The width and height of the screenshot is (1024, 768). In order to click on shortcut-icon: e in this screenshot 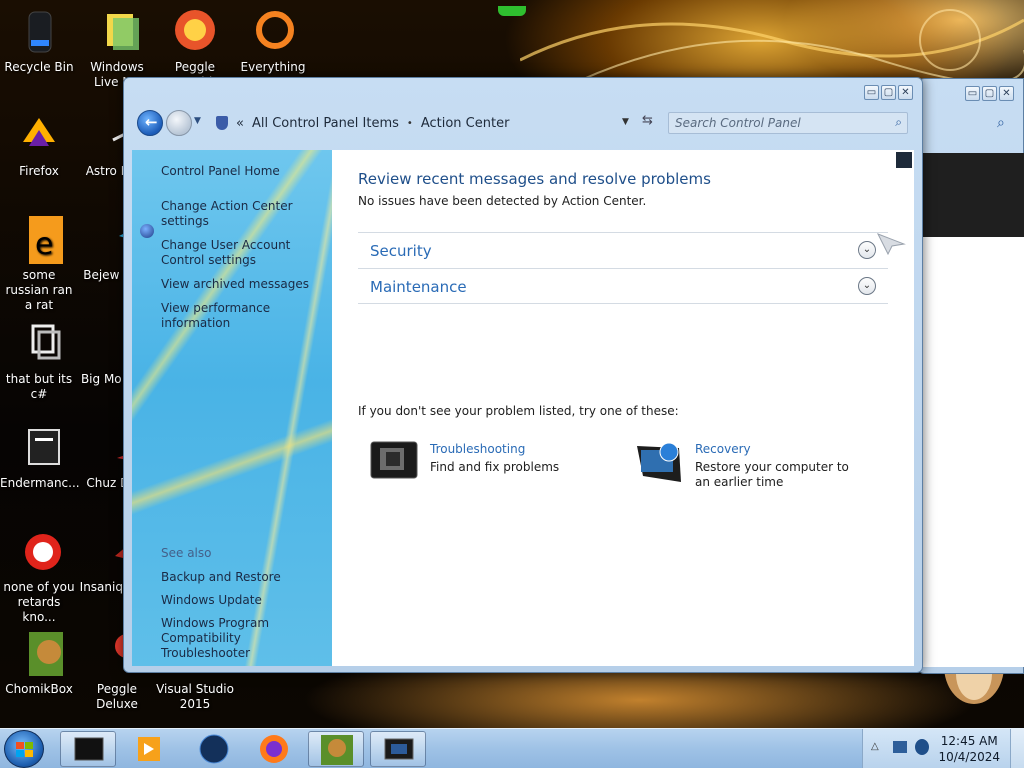, I will do `click(39, 240)`.